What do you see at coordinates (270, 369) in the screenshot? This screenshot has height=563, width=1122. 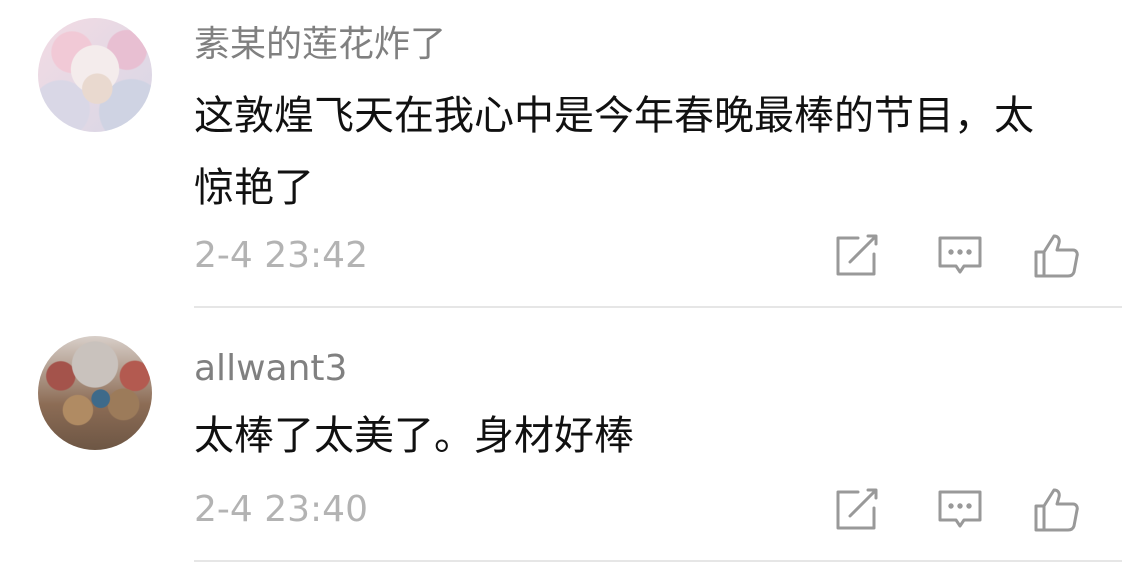 I see `comment-username: allwant3` at bounding box center [270, 369].